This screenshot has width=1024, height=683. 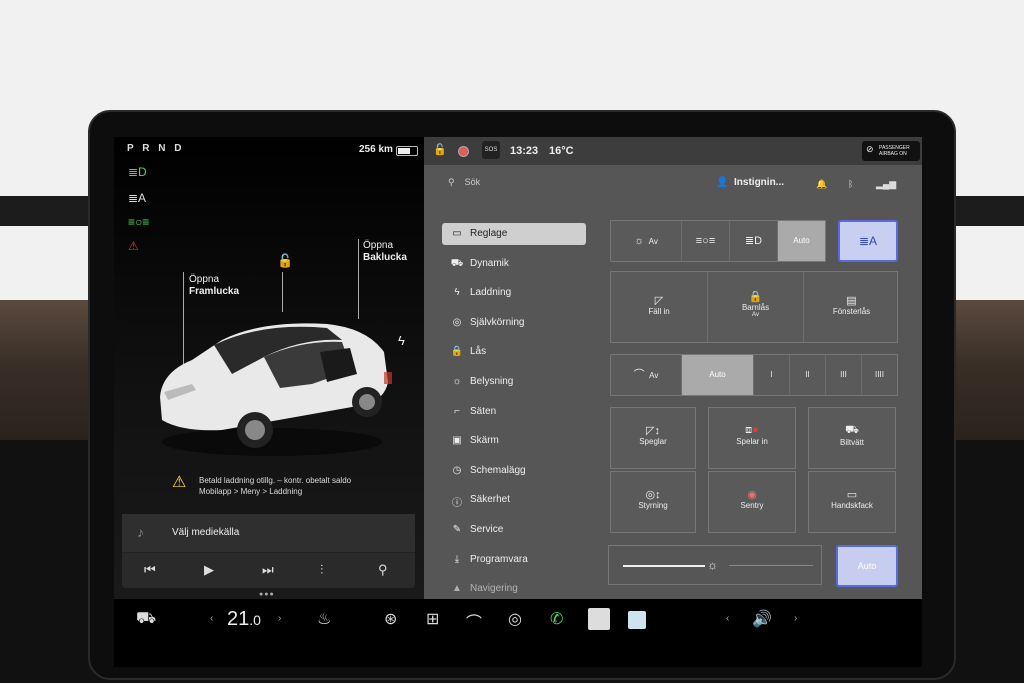 I want to click on lock-status-icon: 🔓, so click(x=440, y=149).